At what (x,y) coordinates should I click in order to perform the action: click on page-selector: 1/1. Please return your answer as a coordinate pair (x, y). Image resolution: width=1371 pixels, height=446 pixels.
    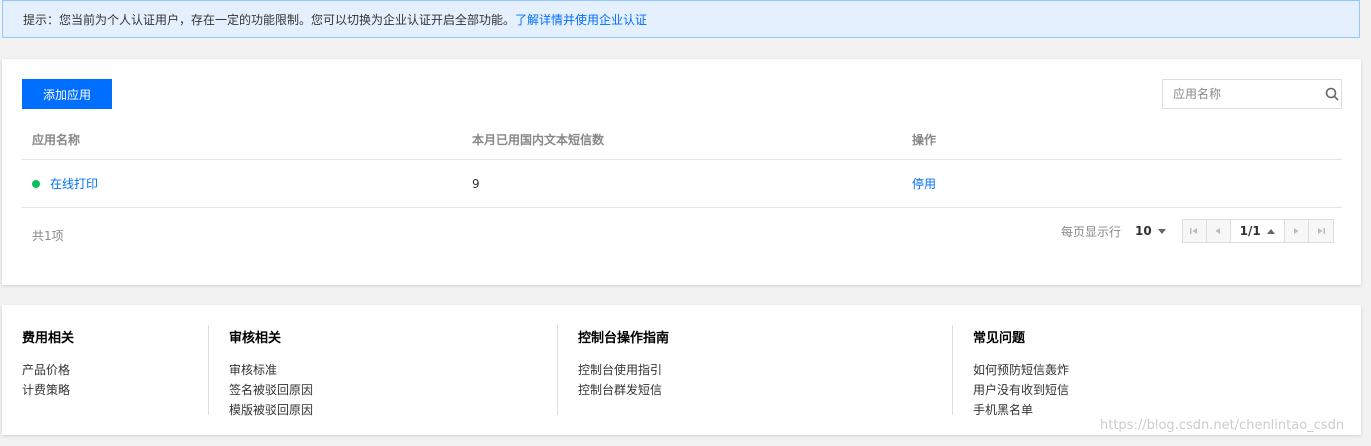
    Looking at the image, I should click on (1257, 231).